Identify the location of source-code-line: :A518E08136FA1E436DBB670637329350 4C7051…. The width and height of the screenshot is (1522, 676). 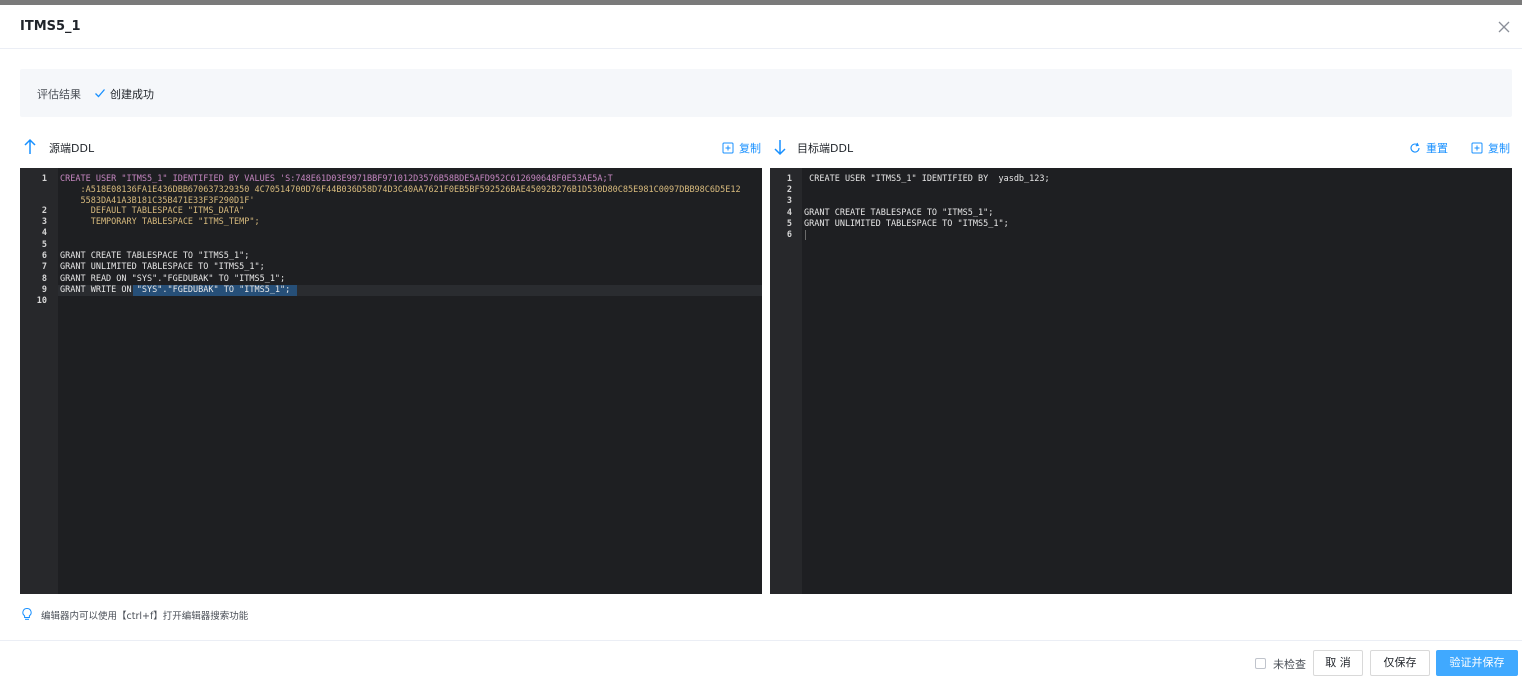
(400, 190).